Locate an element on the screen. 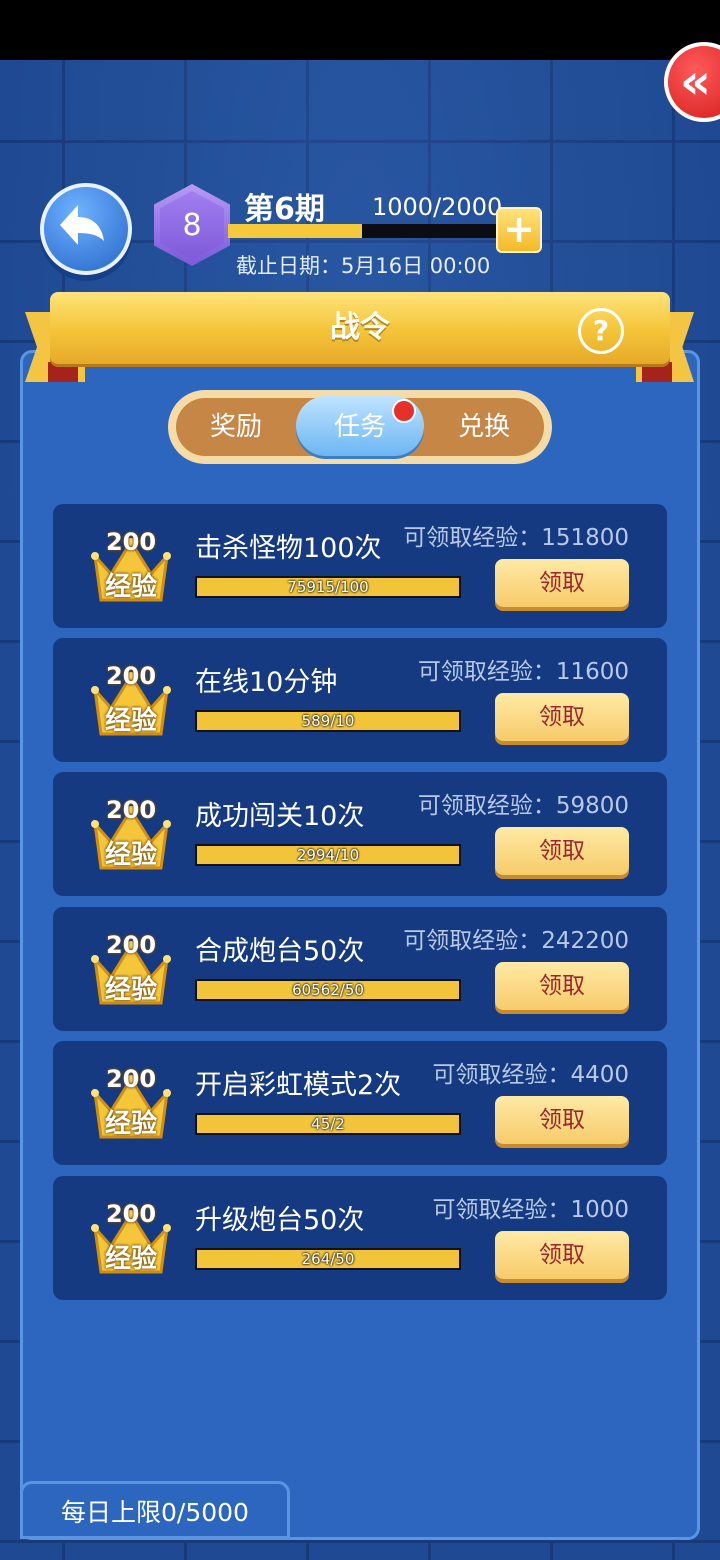  claimable-exp: 可领取经验：4400 is located at coordinates (530, 1075).